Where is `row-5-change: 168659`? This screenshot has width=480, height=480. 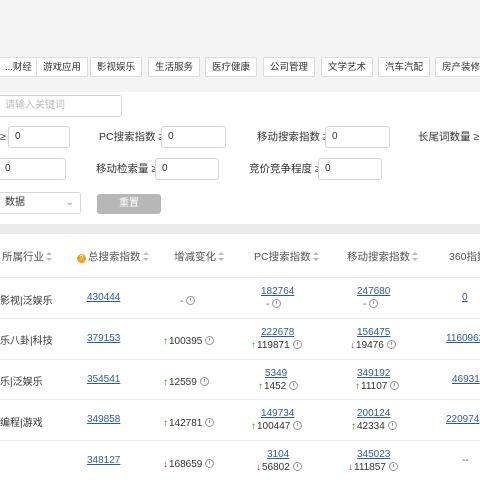 row-5-change: 168659 is located at coordinates (189, 464).